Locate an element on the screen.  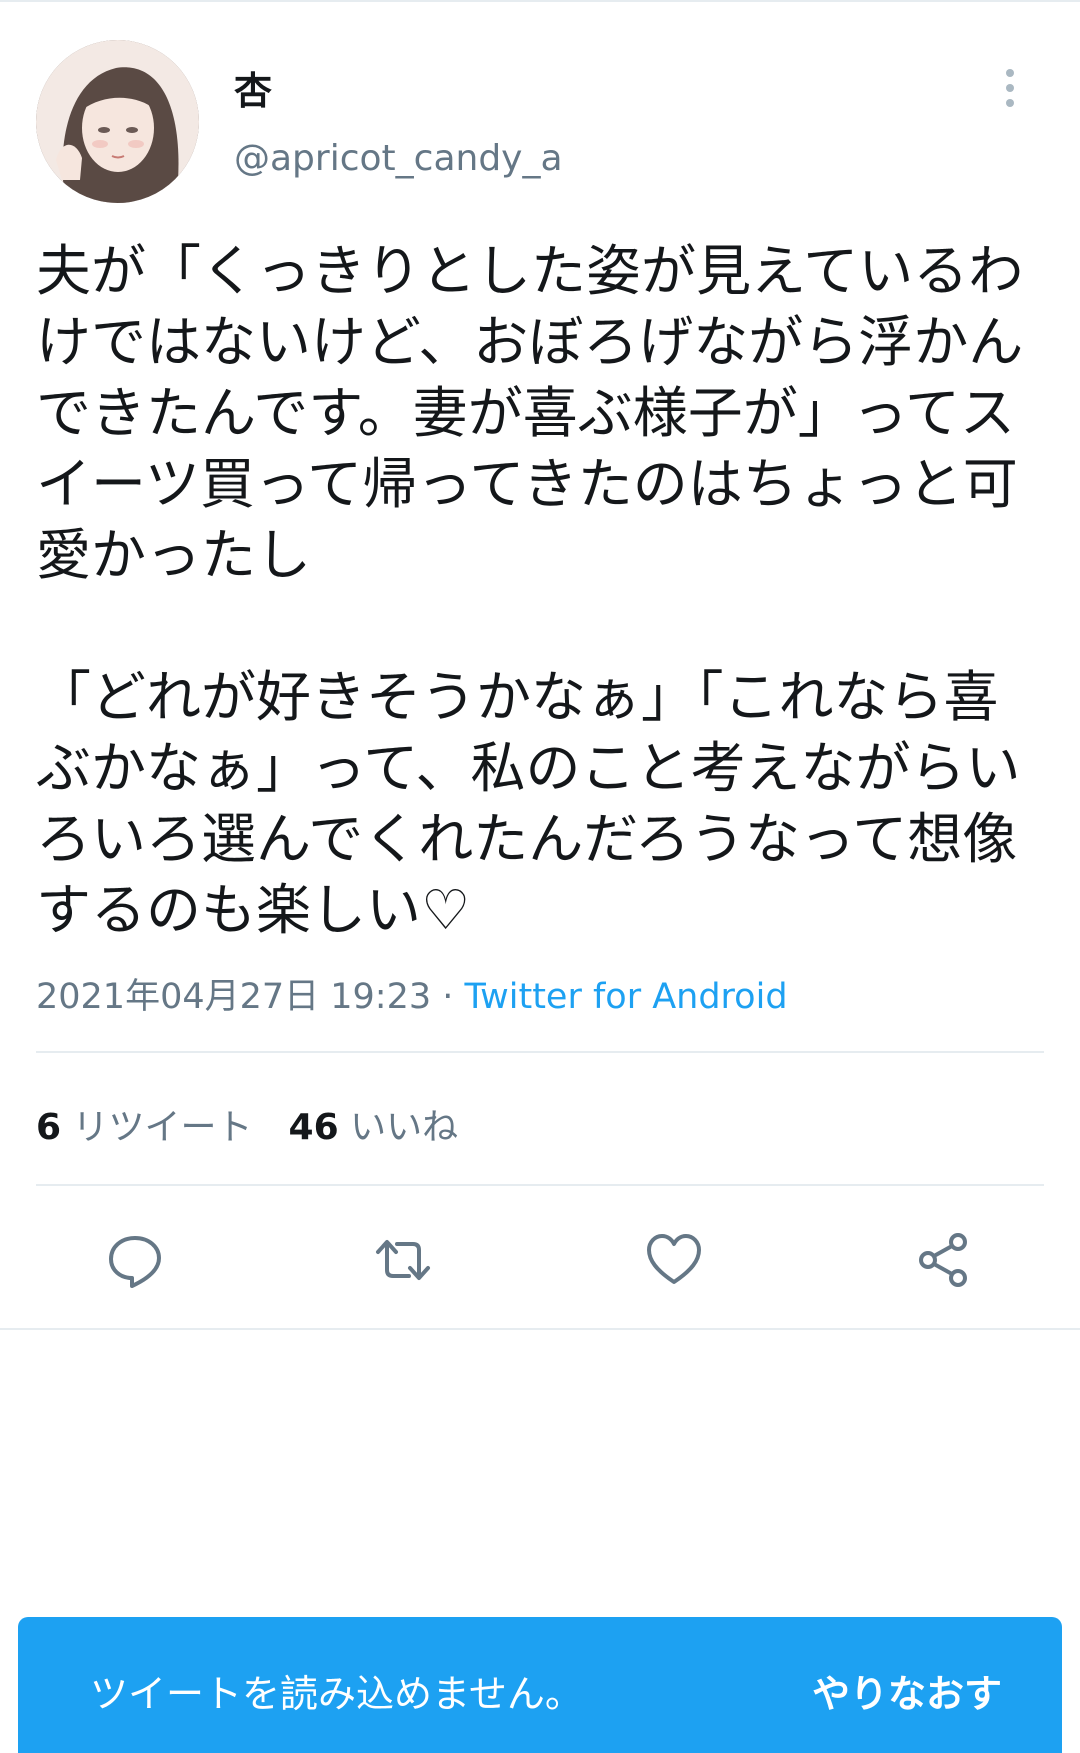
display-name: 杏 is located at coordinates (253, 87).